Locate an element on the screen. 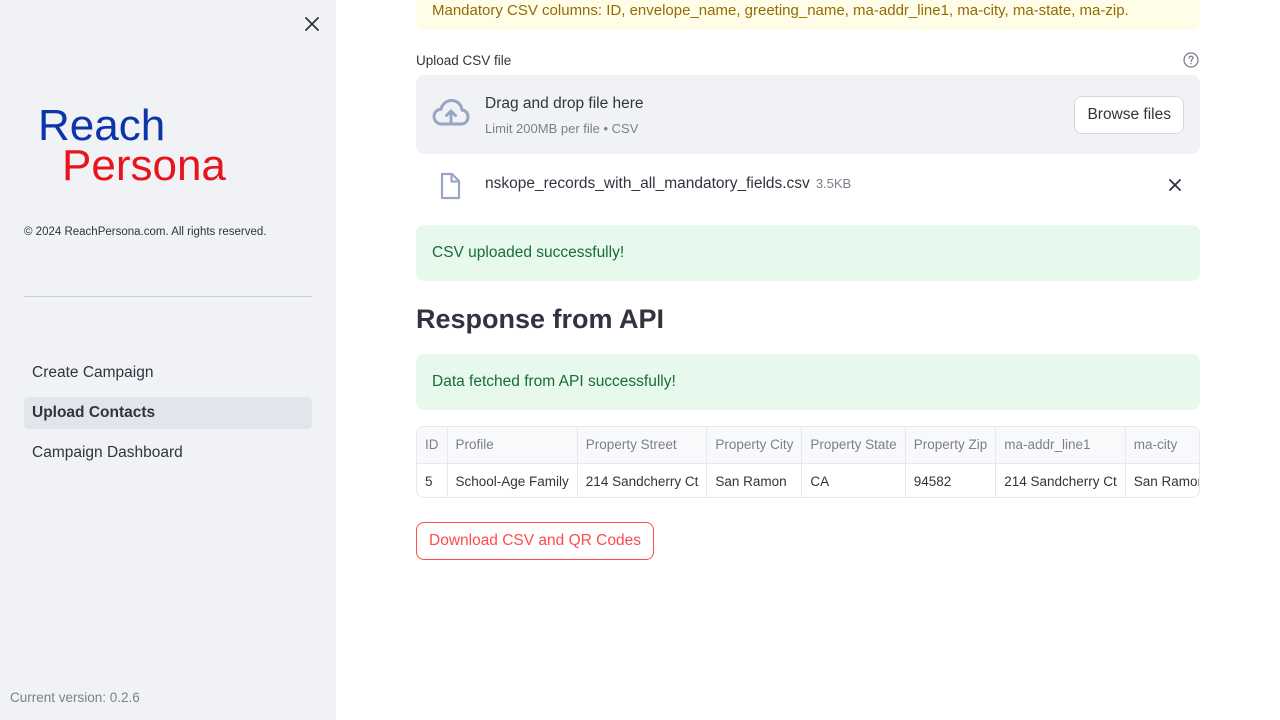 The width and height of the screenshot is (1280, 720). column-header: ID is located at coordinates (432, 445).